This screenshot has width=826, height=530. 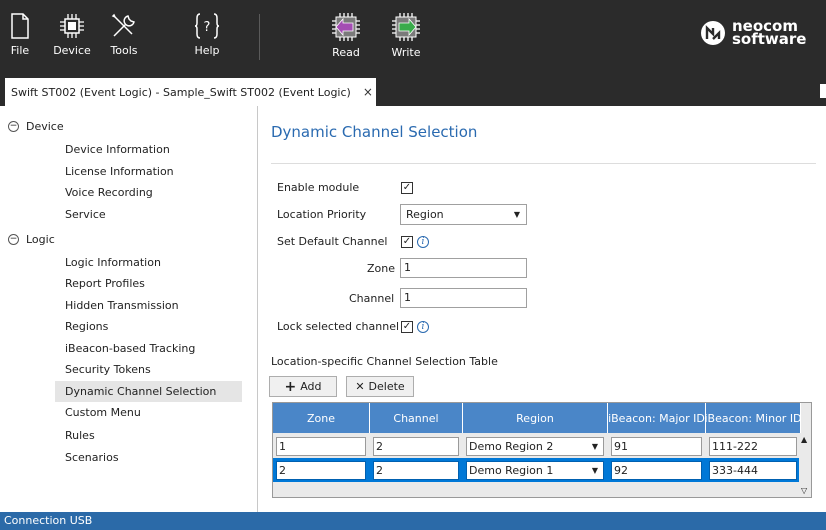 I want to click on sidebar-item-rules: Rules, so click(x=80, y=435).